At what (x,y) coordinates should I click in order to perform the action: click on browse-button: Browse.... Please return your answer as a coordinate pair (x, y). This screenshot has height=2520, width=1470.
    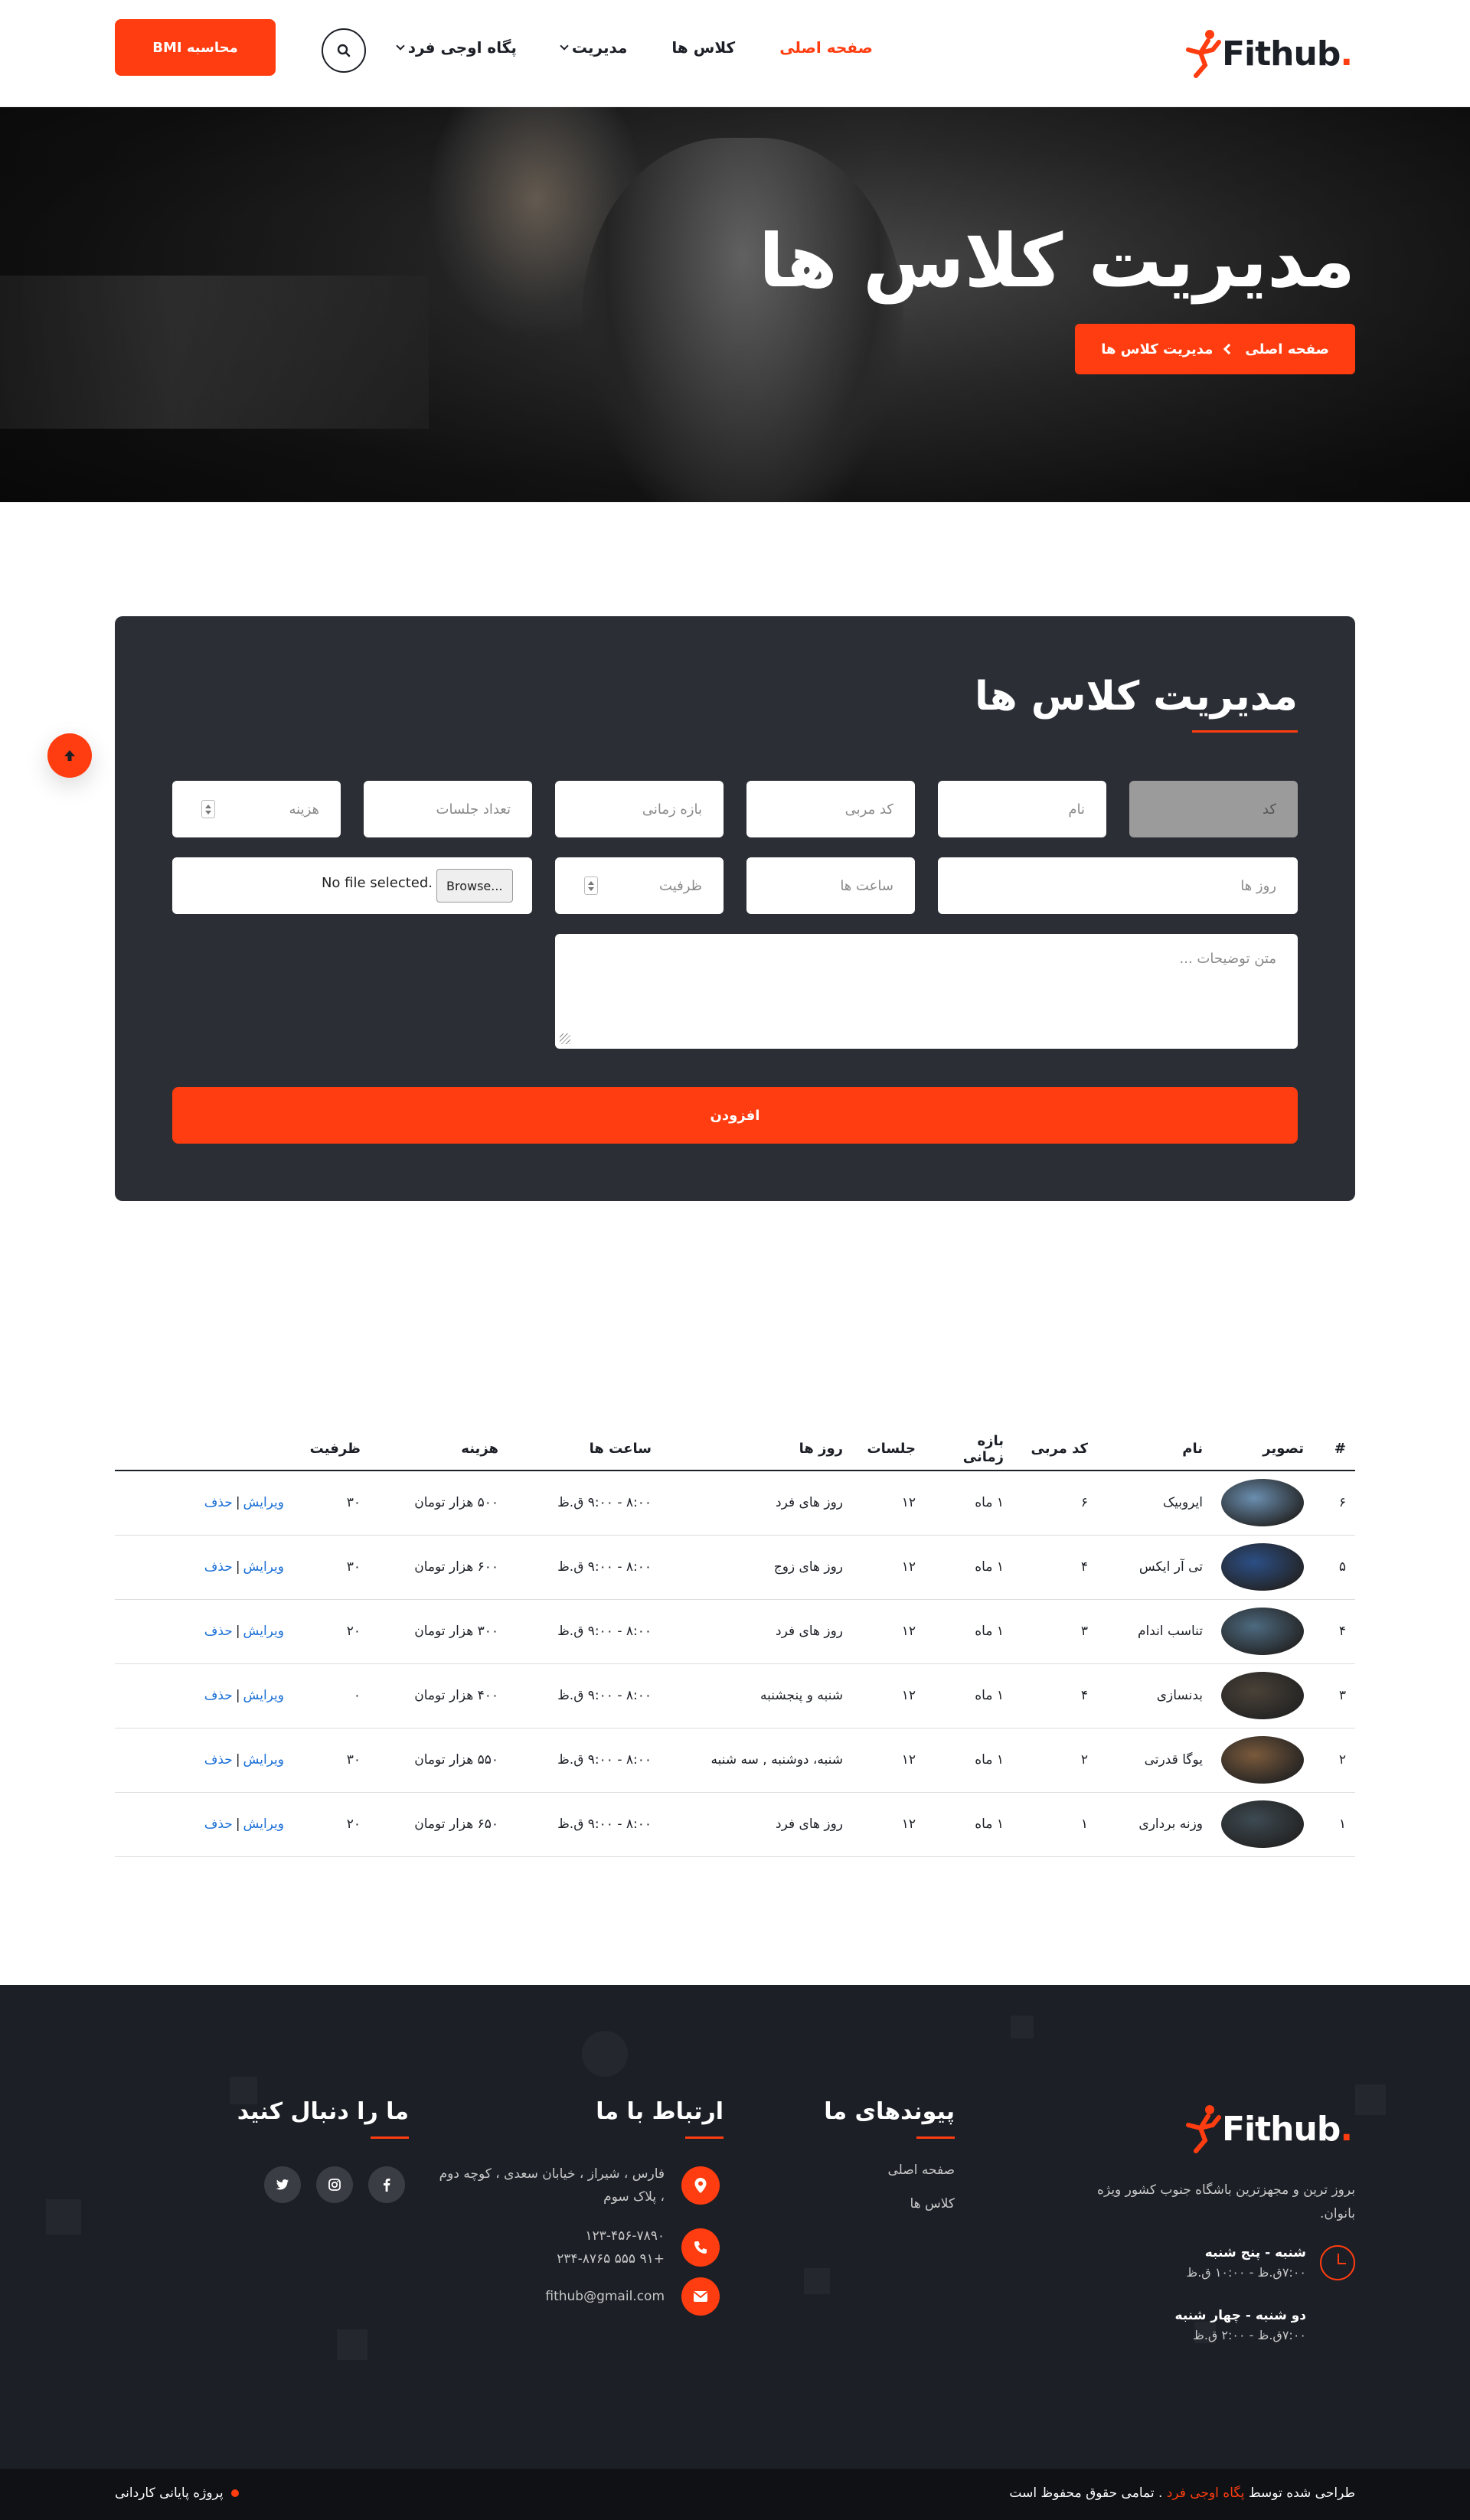
    Looking at the image, I should click on (474, 886).